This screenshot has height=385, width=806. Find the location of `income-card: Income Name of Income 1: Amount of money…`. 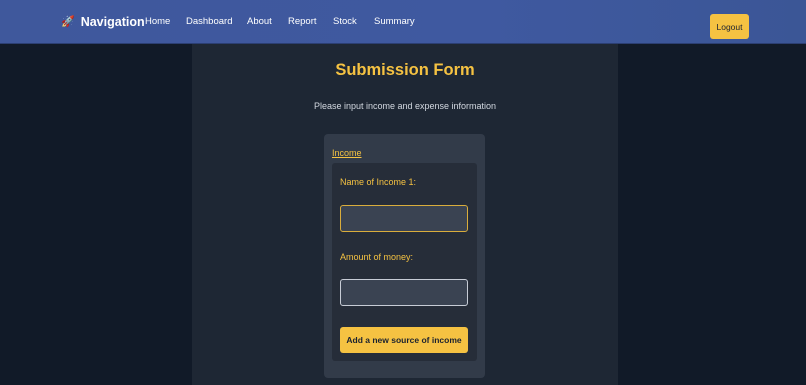

income-card: Income Name of Income 1: Amount of money… is located at coordinates (404, 256).